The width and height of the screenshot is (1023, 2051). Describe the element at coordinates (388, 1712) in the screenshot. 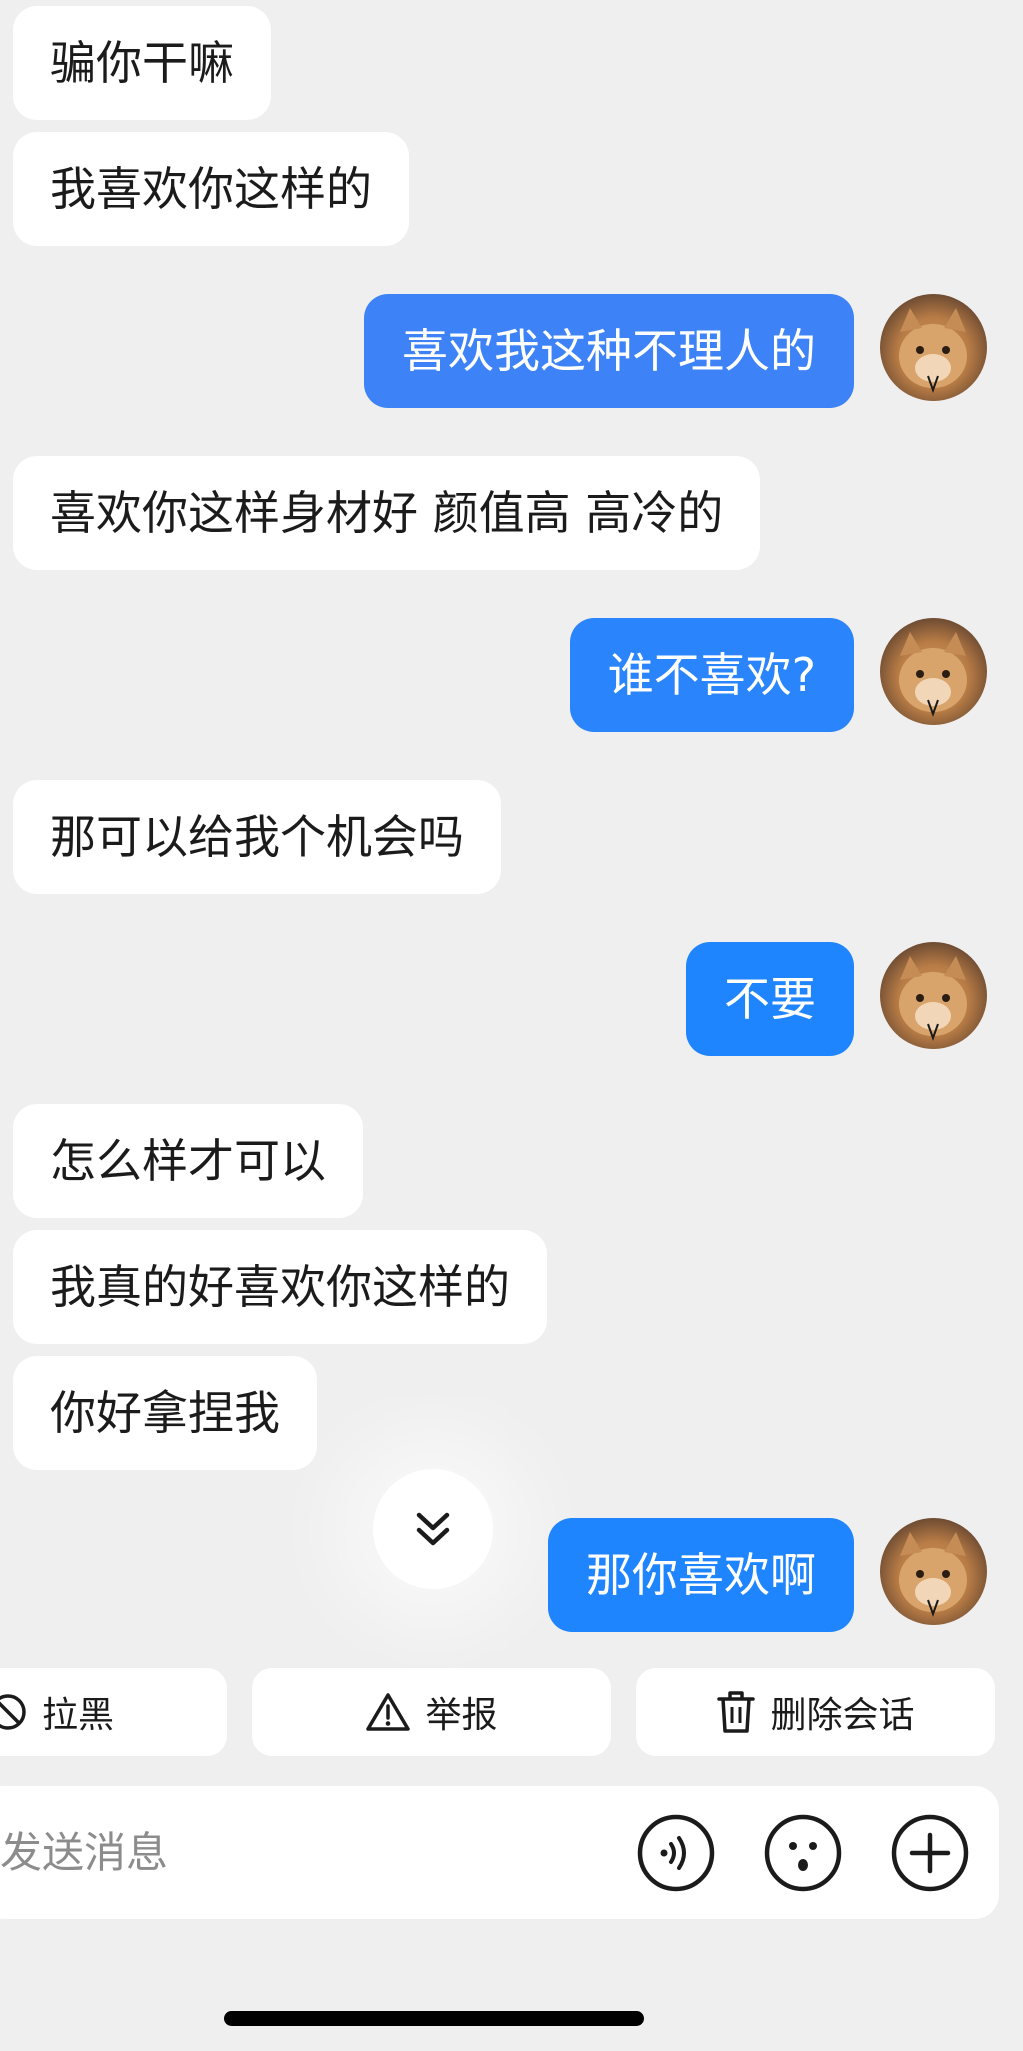

I see `warning-icon` at that location.